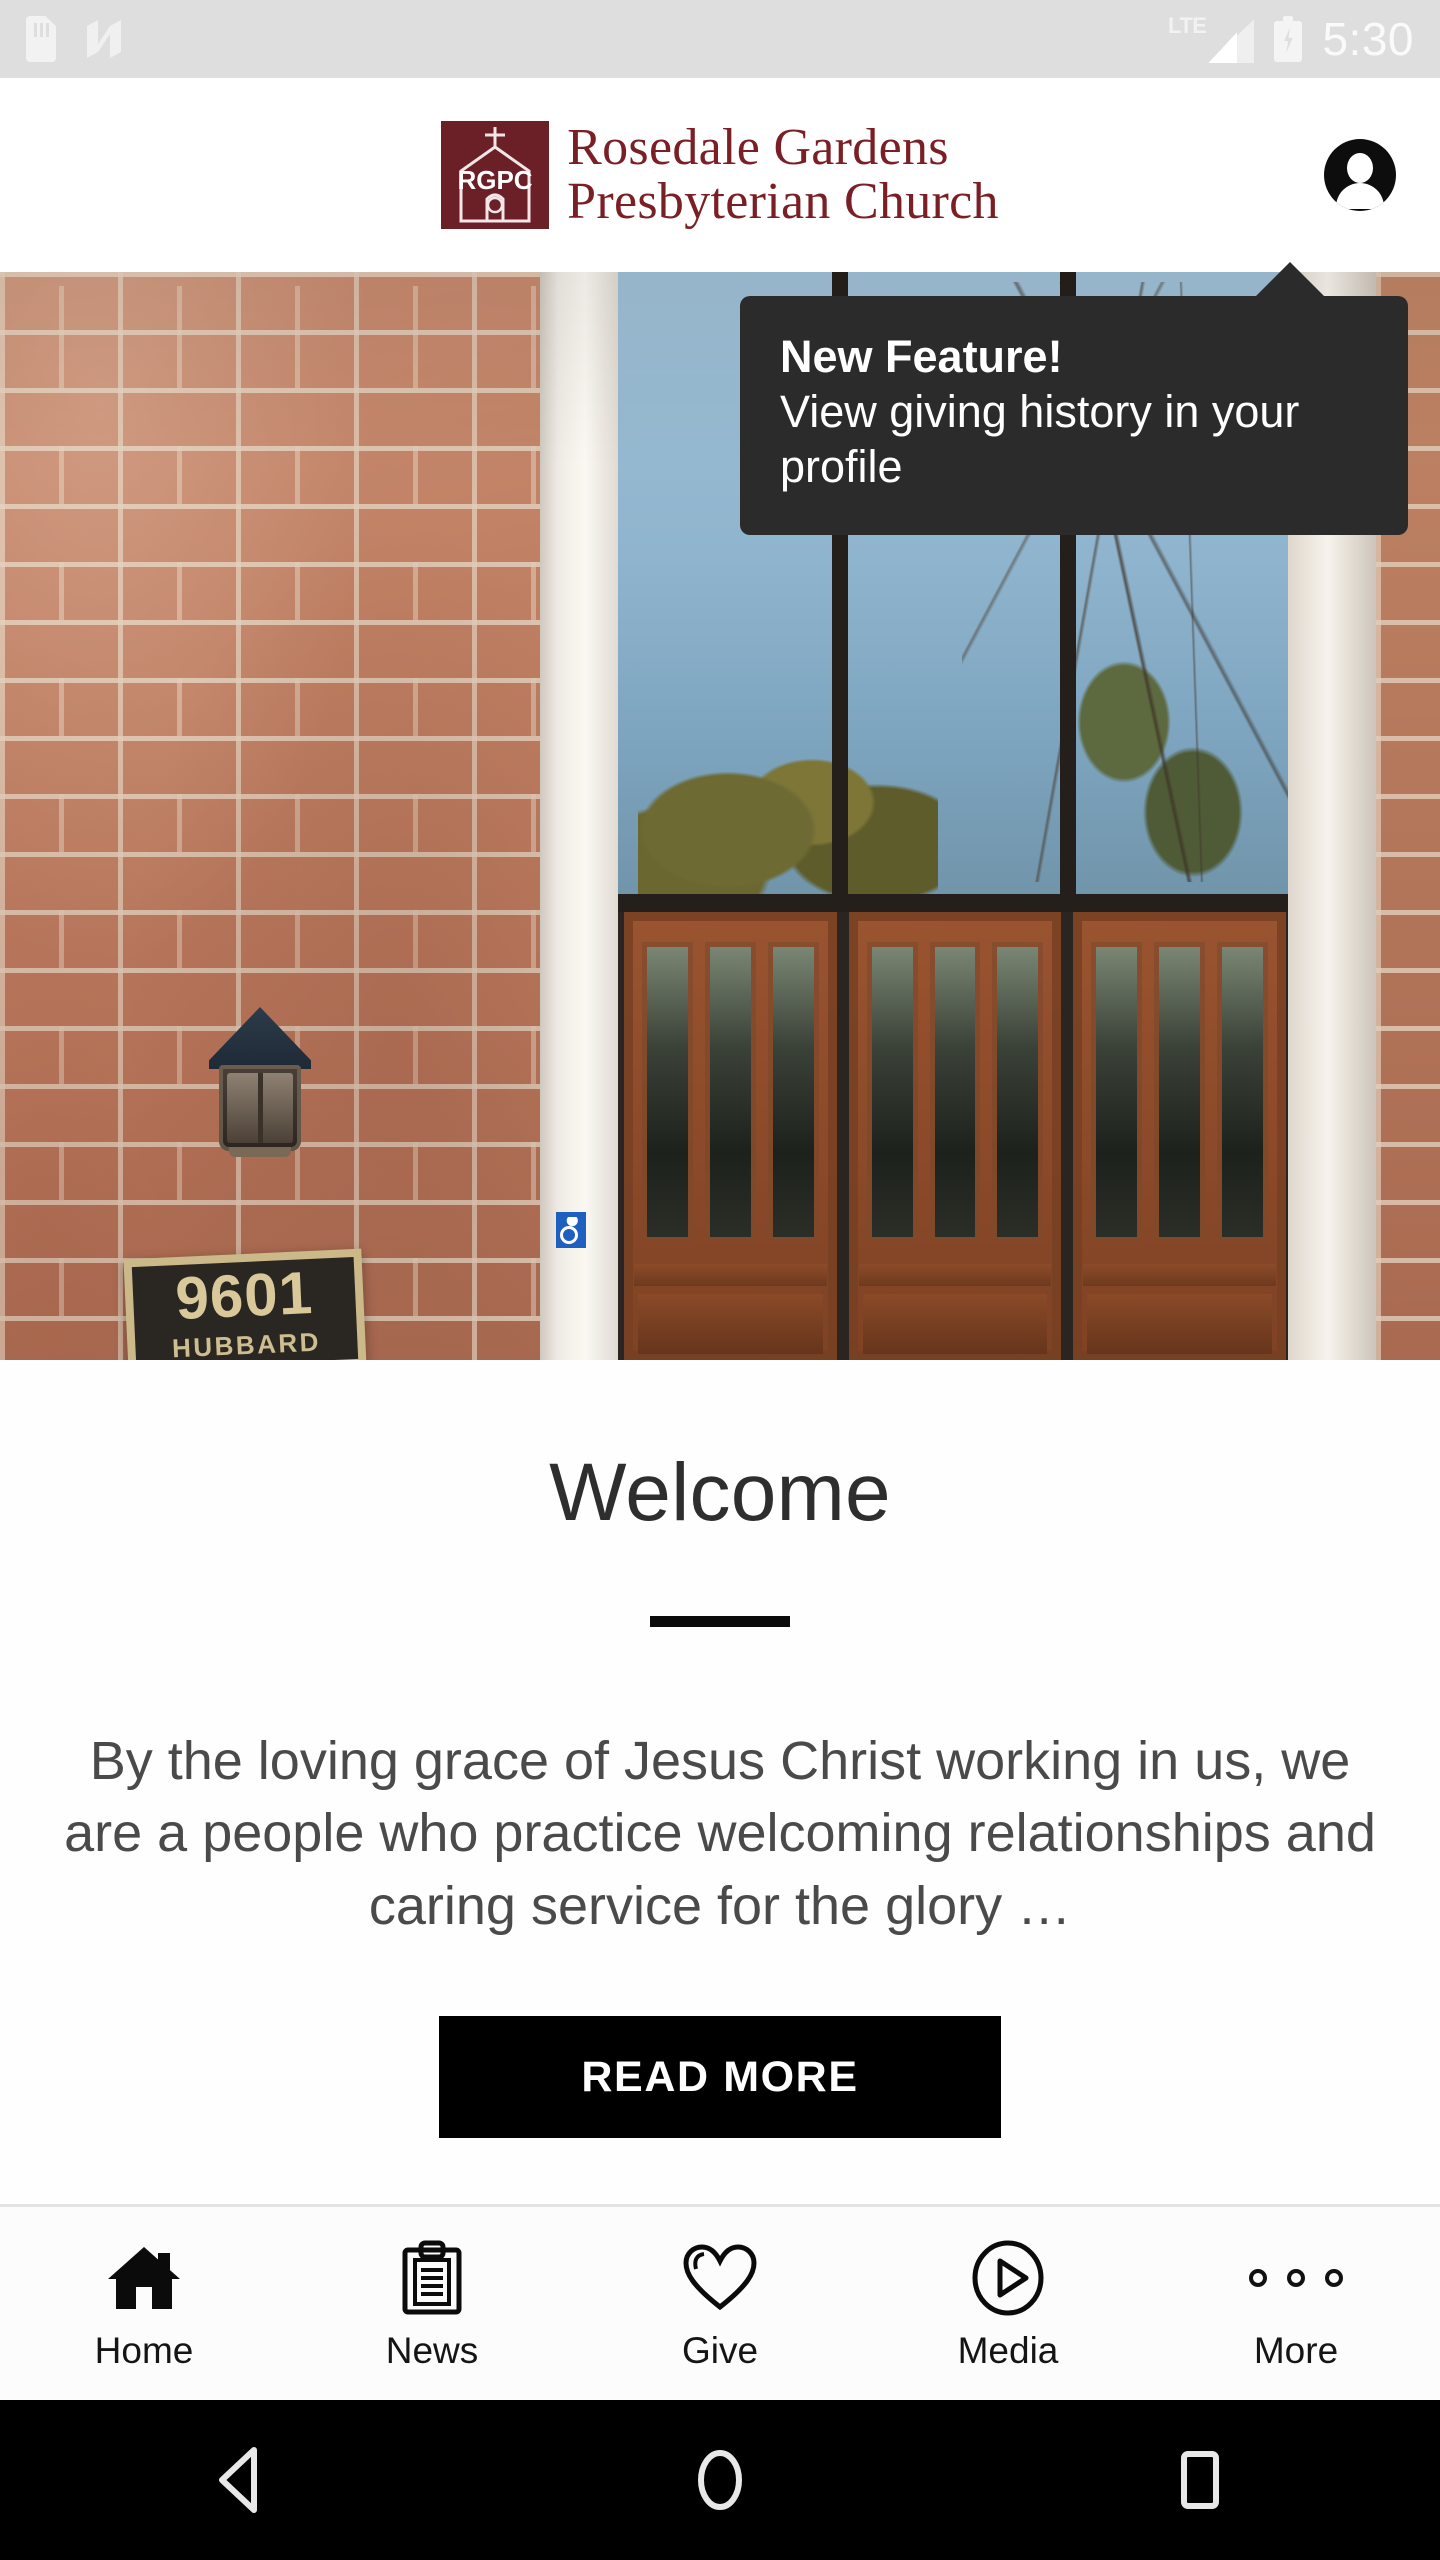  What do you see at coordinates (720, 39) in the screenshot?
I see `status-bar: LTE 5:30` at bounding box center [720, 39].